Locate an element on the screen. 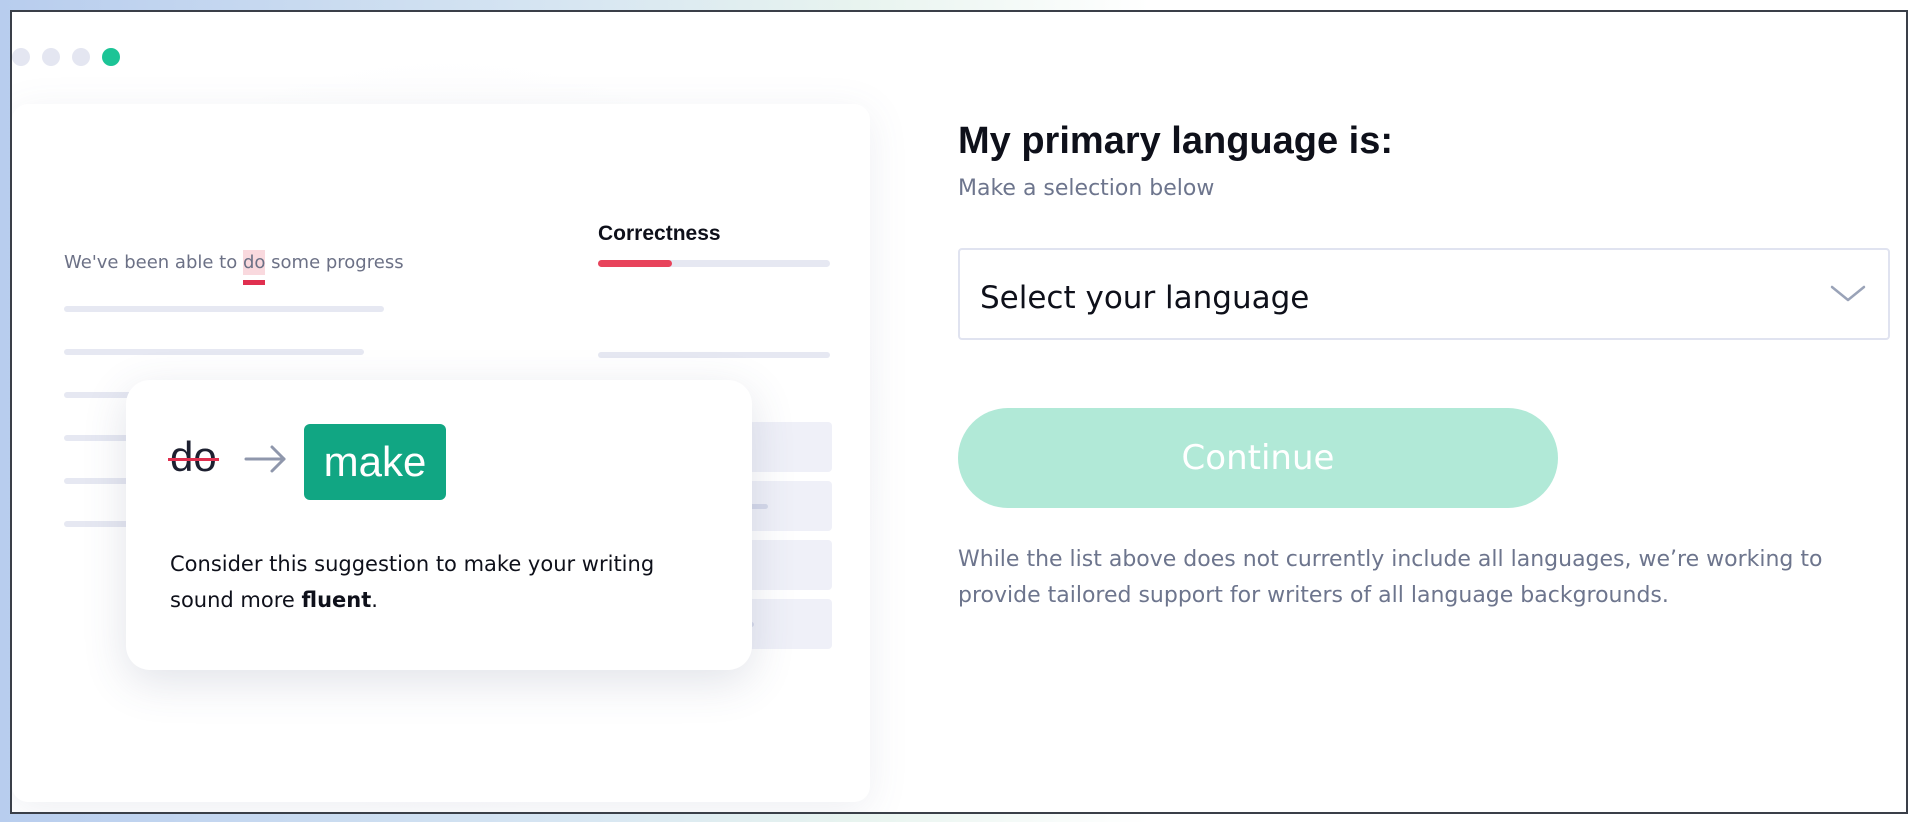 This screenshot has height=822, width=1916. page-title: My primary language is: is located at coordinates (1176, 141).